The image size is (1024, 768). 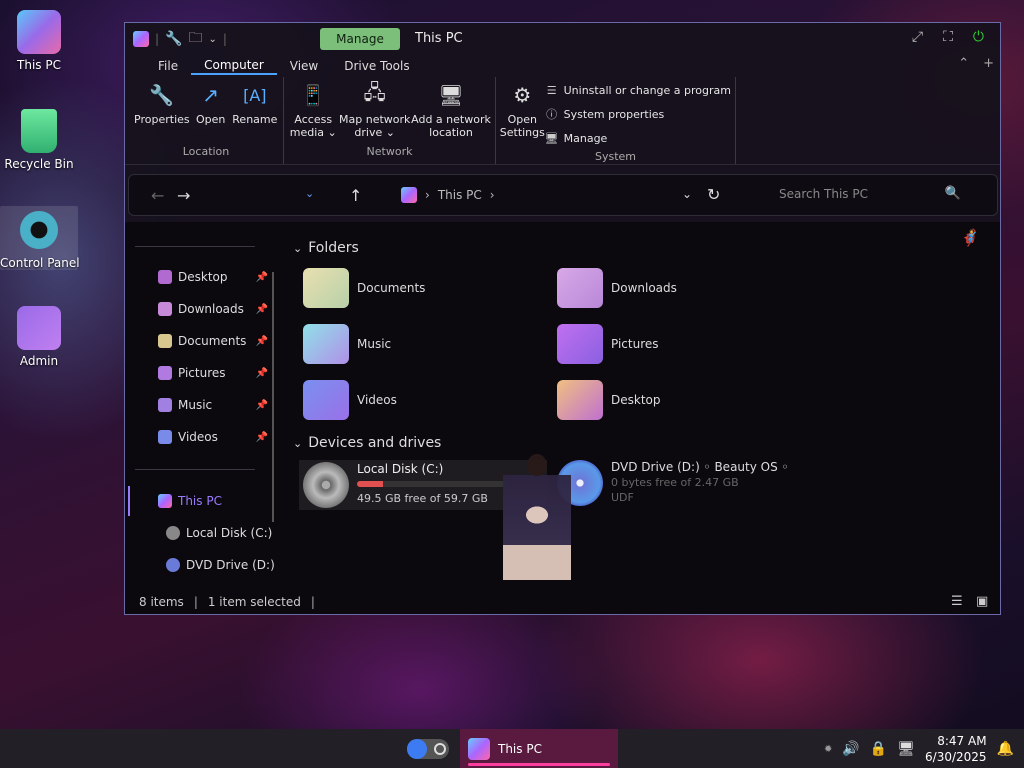 I want to click on address-dropdown-icon: ⌄, so click(x=687, y=194).